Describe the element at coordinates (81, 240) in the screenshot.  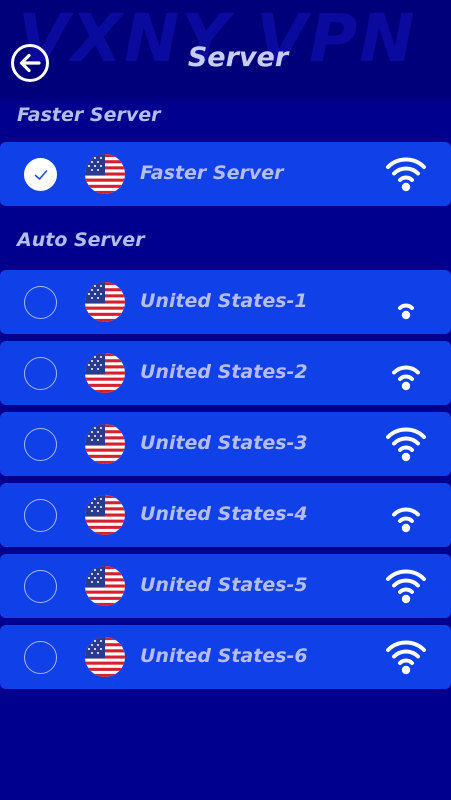
I see `section-label-auto: Auto Server` at that location.